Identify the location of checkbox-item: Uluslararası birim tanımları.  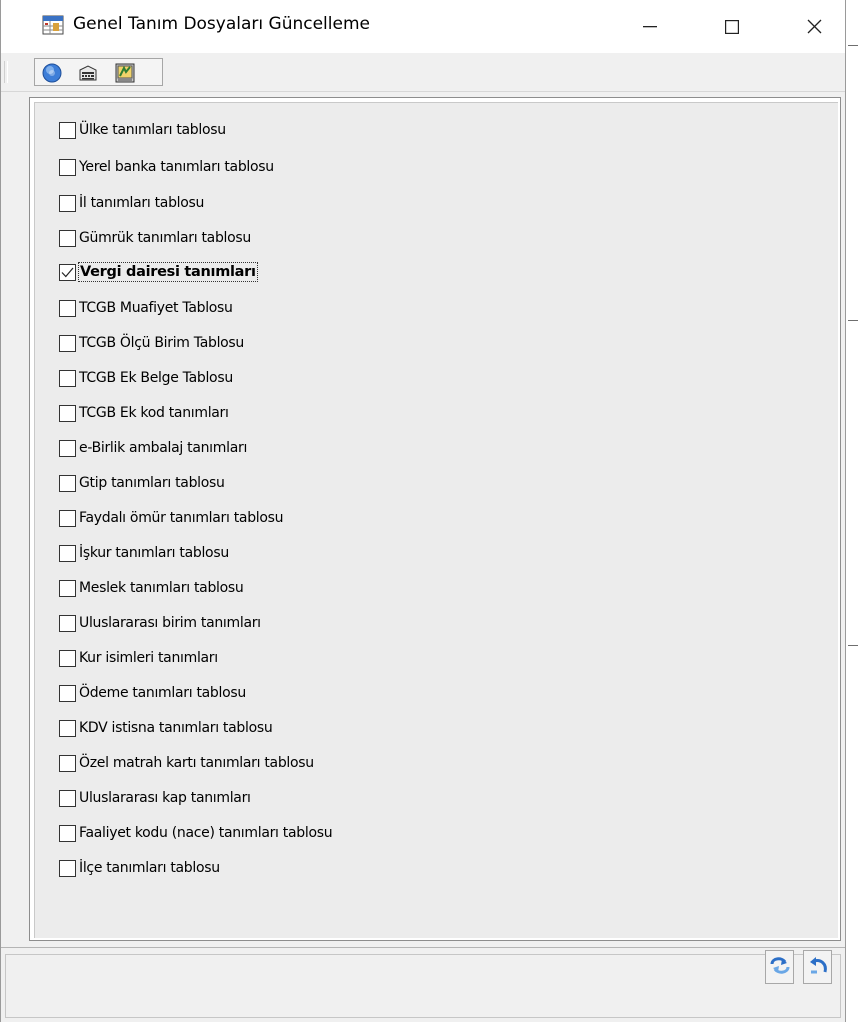
(160, 623).